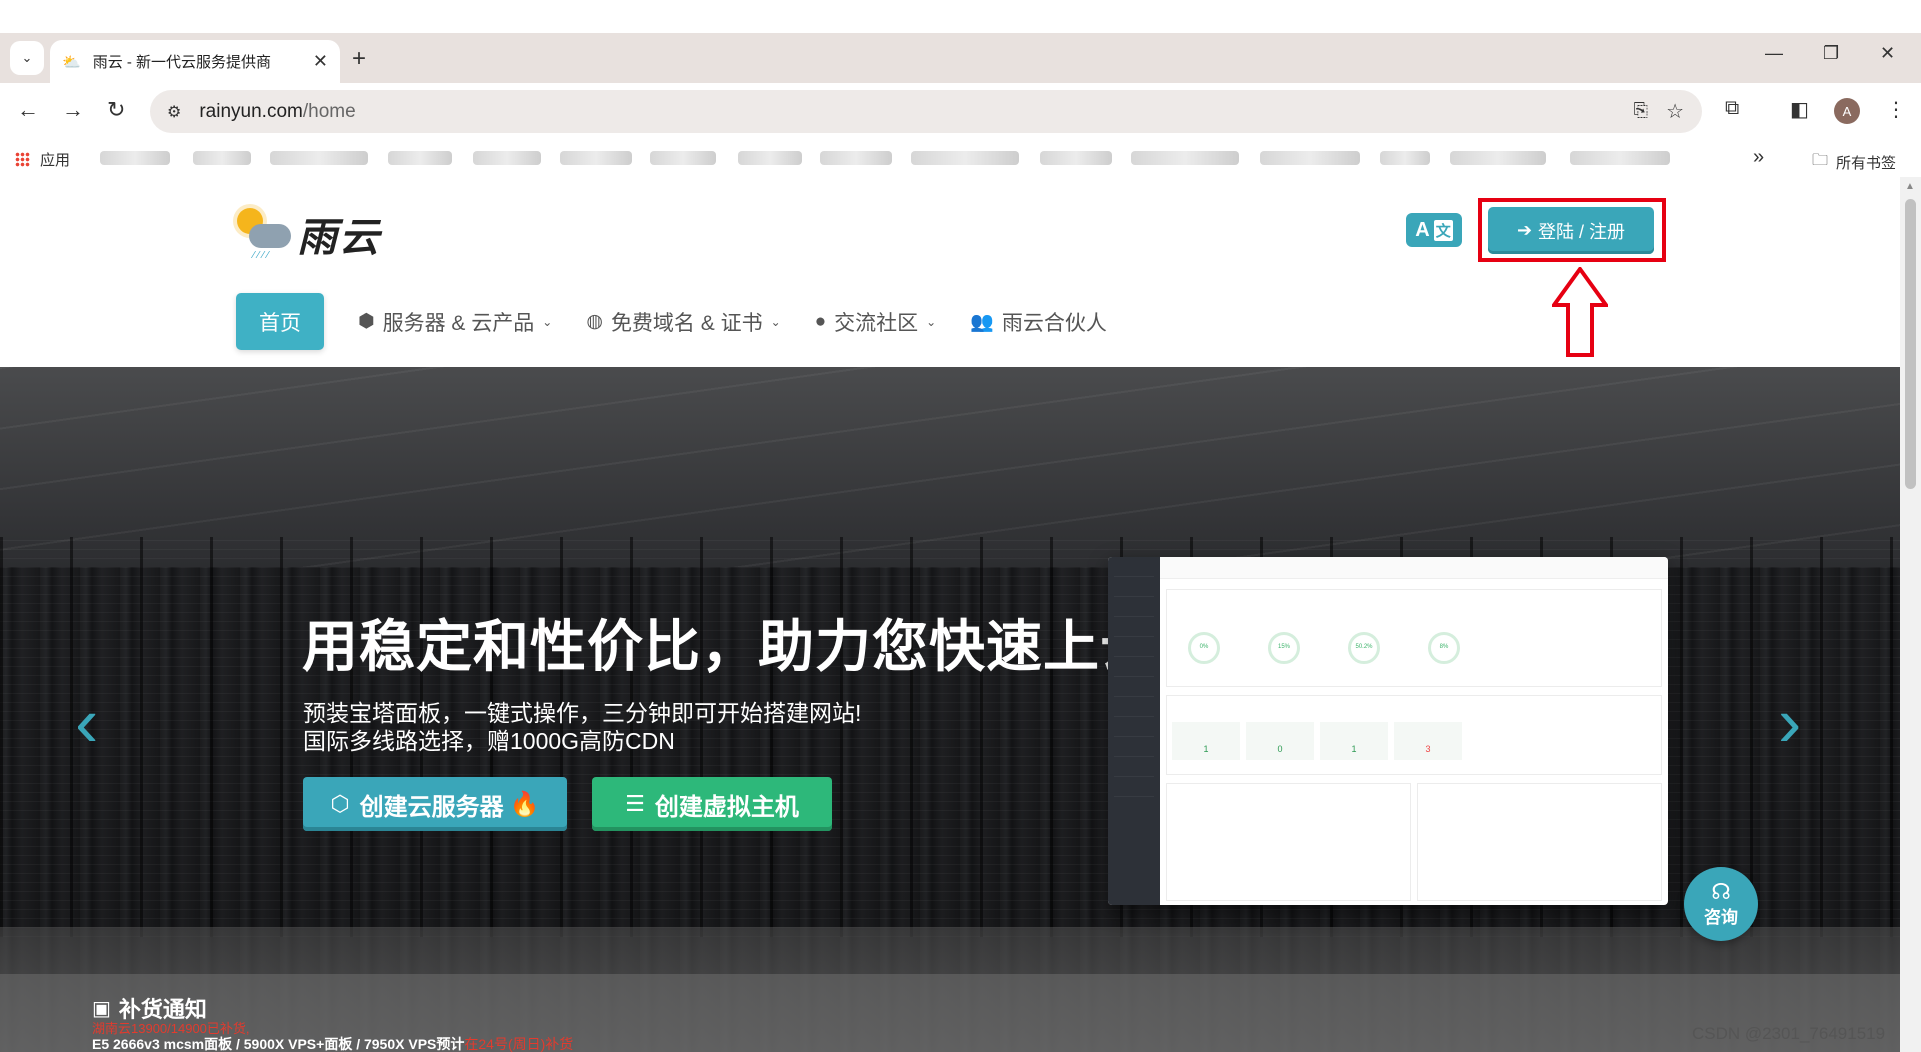 Image resolution: width=1921 pixels, height=1052 pixels. I want to click on hero-subtitle-2: 国际多线路选择，赠1000G高防CDN, so click(489, 741).